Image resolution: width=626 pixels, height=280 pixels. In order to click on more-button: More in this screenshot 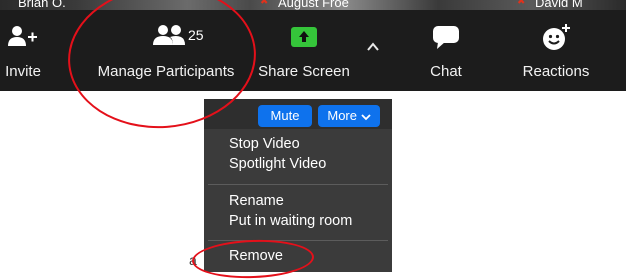, I will do `click(349, 116)`.